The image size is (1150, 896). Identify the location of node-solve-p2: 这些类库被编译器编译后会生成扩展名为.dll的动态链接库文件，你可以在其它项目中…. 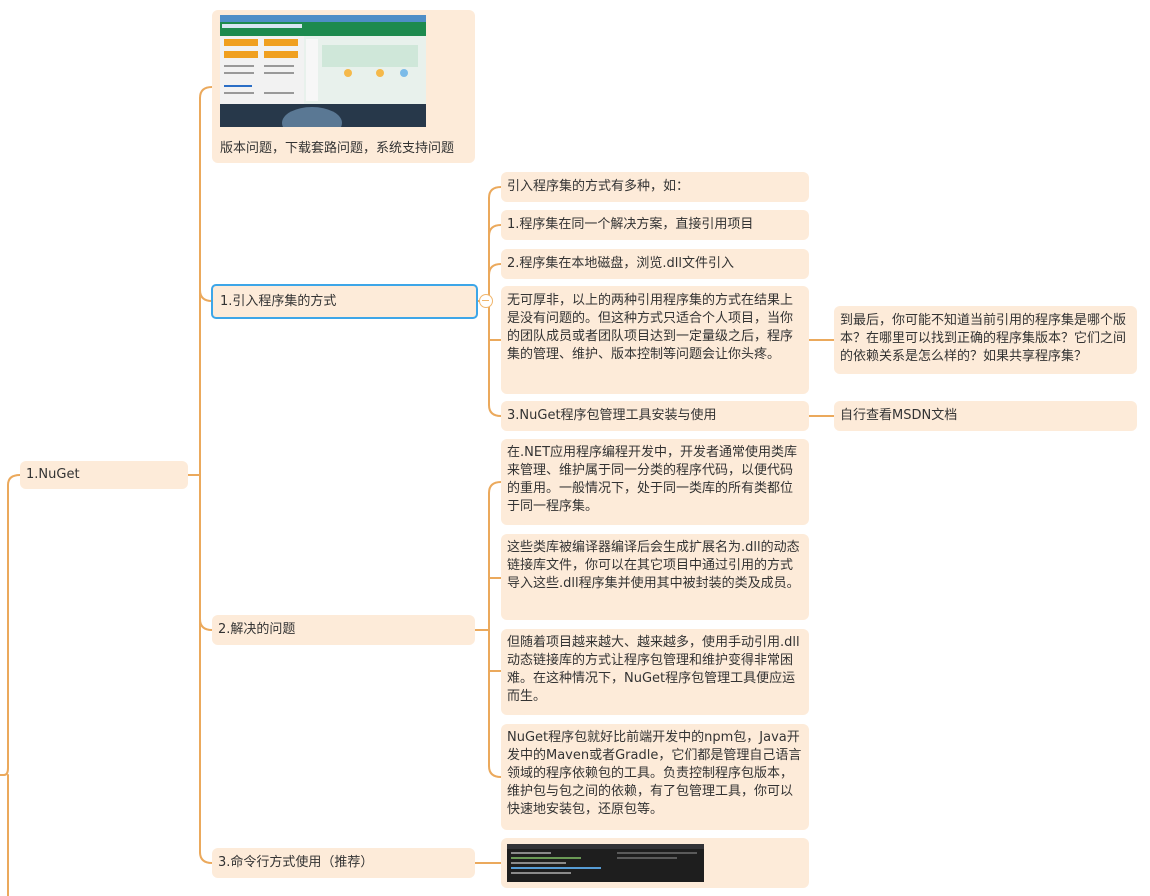
(655, 577).